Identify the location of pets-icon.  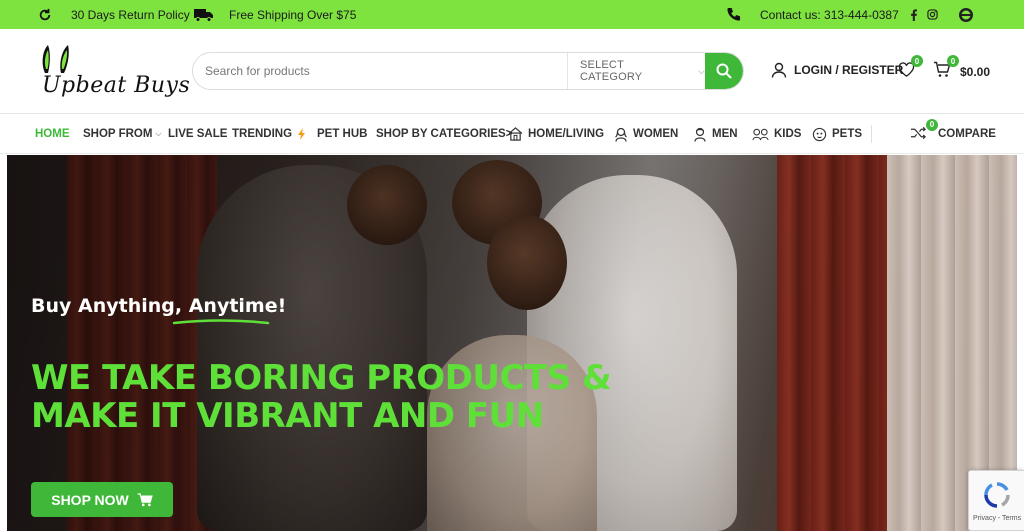
(819, 134).